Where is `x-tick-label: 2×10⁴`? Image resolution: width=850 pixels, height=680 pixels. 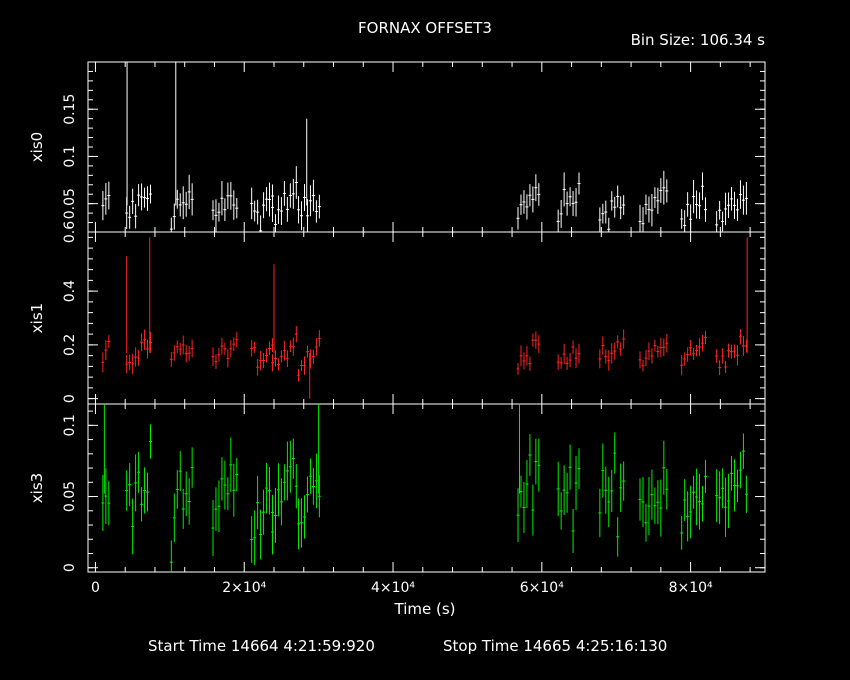 x-tick-label: 2×10⁴ is located at coordinates (244, 588).